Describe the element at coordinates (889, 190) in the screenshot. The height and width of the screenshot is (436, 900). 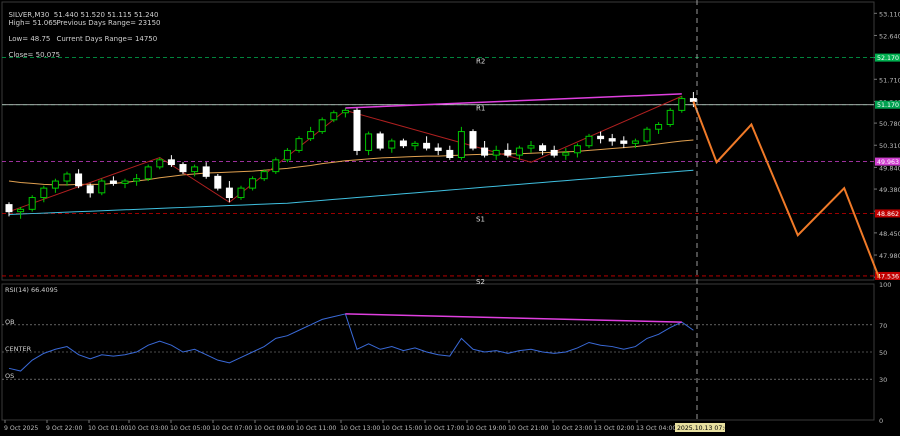
I see `price-tick-label: 49.380` at that location.